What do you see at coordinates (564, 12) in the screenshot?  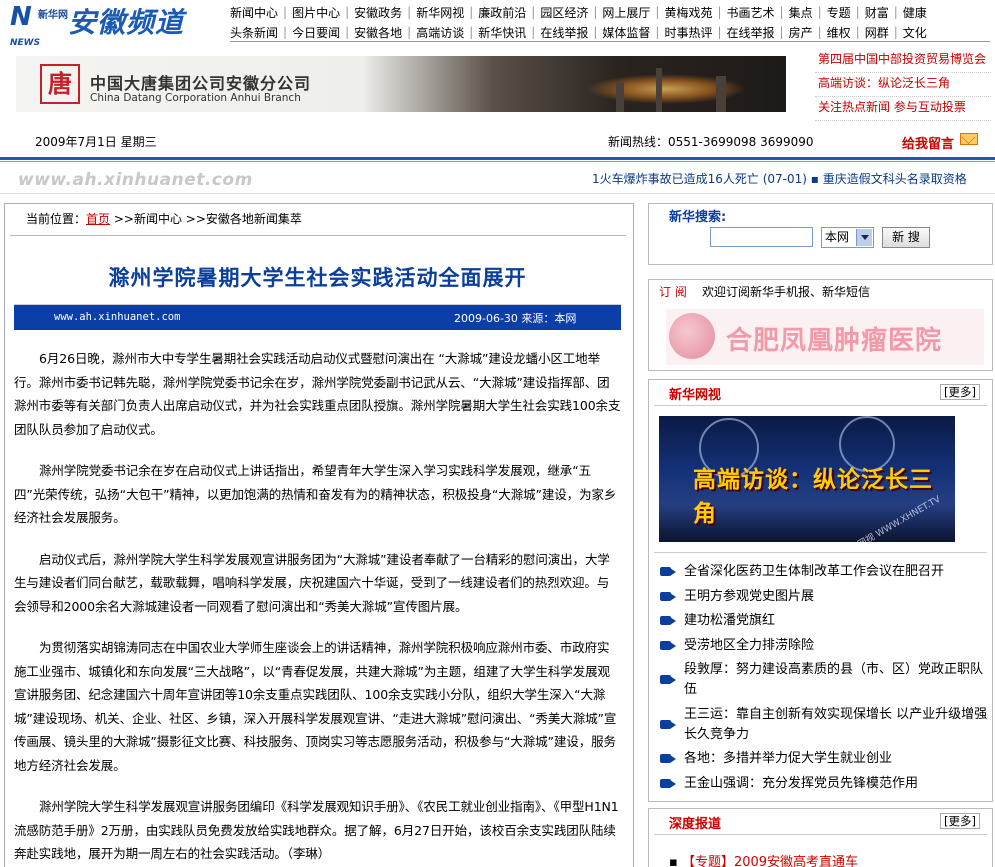 I see `nav-link: 园区经济` at bounding box center [564, 12].